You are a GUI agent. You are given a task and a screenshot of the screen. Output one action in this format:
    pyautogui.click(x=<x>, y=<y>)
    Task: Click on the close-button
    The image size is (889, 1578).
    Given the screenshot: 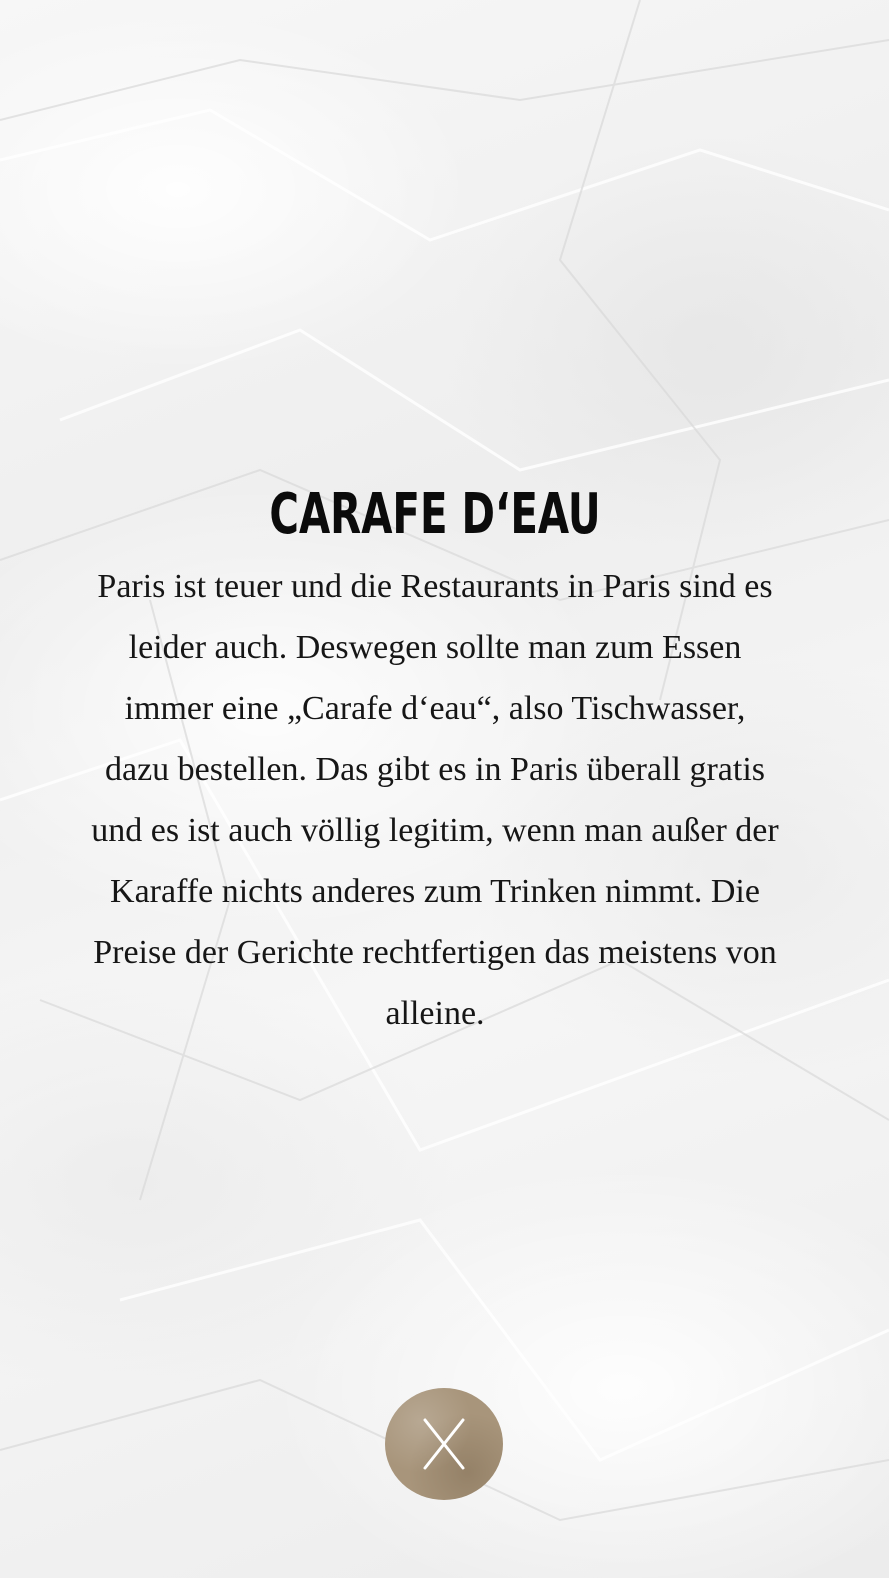 What is the action you would take?
    pyautogui.click(x=444, y=1444)
    